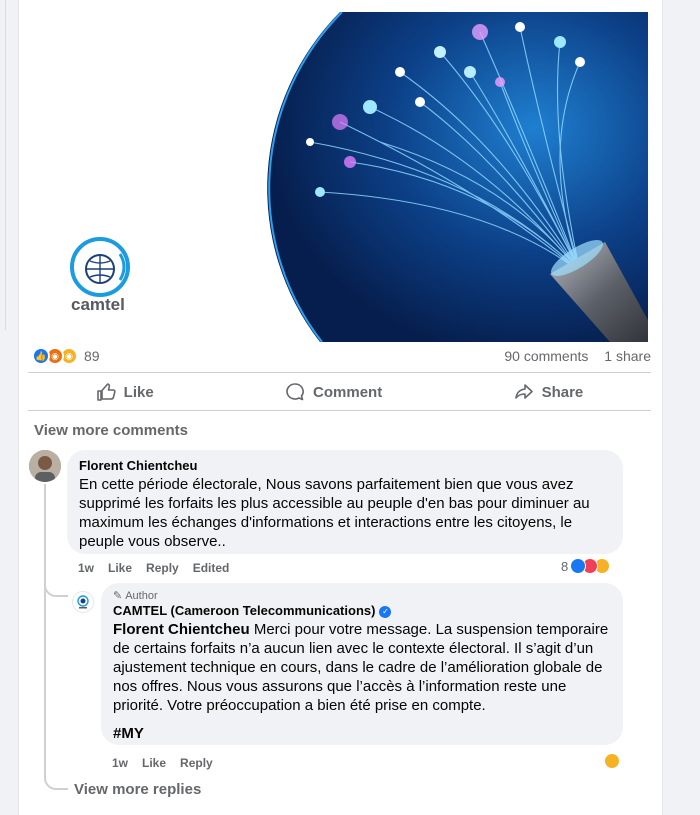 This screenshot has width=700, height=815. I want to click on share-button: Share, so click(549, 392).